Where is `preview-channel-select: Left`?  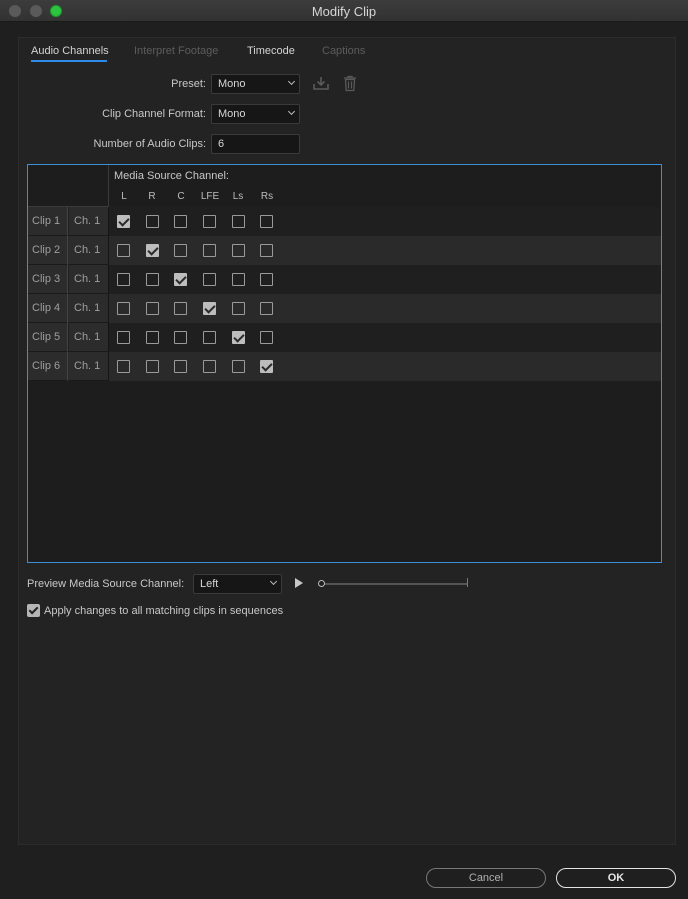
preview-channel-select: Left is located at coordinates (237, 584).